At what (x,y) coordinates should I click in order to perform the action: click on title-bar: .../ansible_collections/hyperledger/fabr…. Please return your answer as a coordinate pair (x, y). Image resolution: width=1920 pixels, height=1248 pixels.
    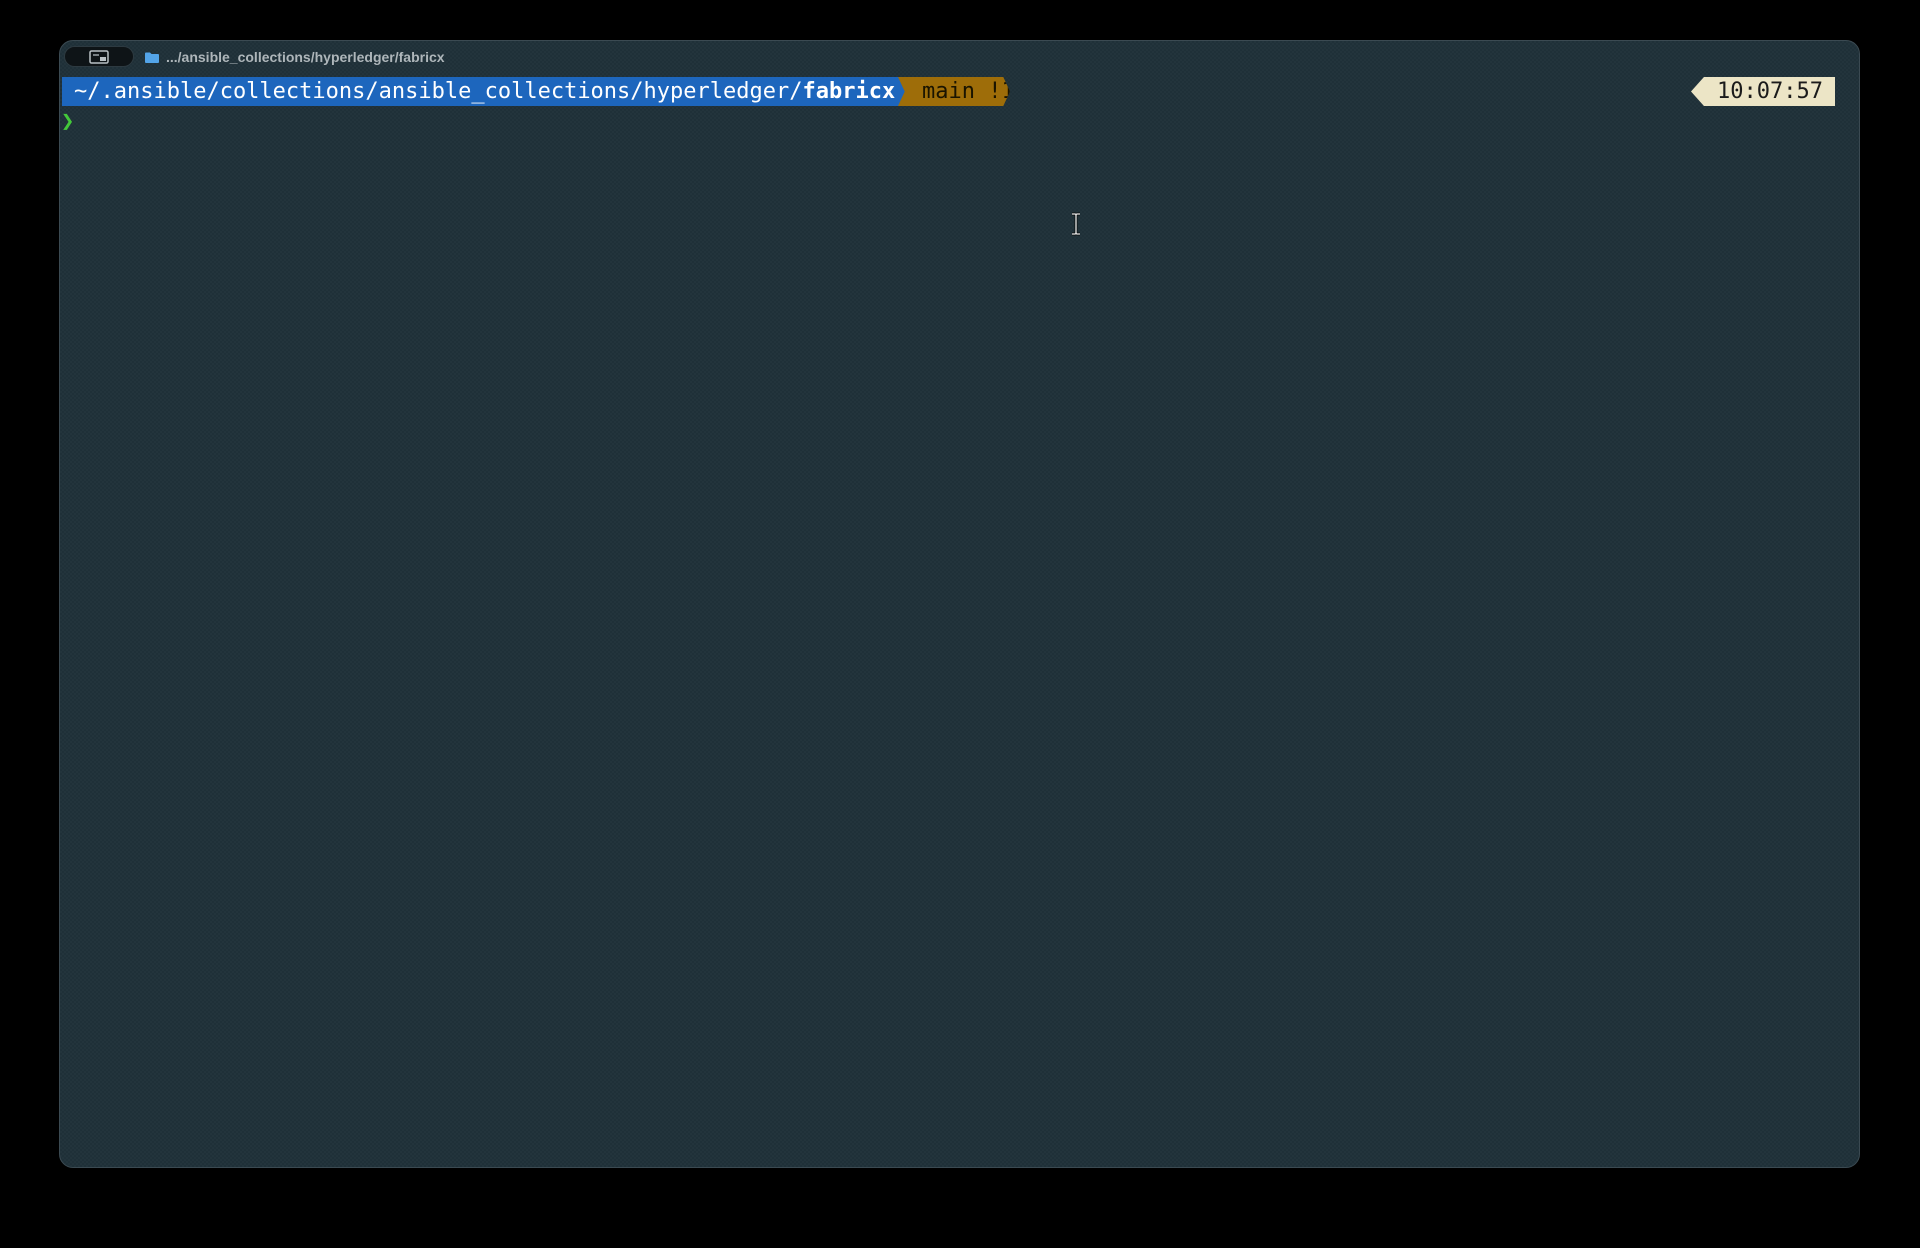
    Looking at the image, I should click on (959, 57).